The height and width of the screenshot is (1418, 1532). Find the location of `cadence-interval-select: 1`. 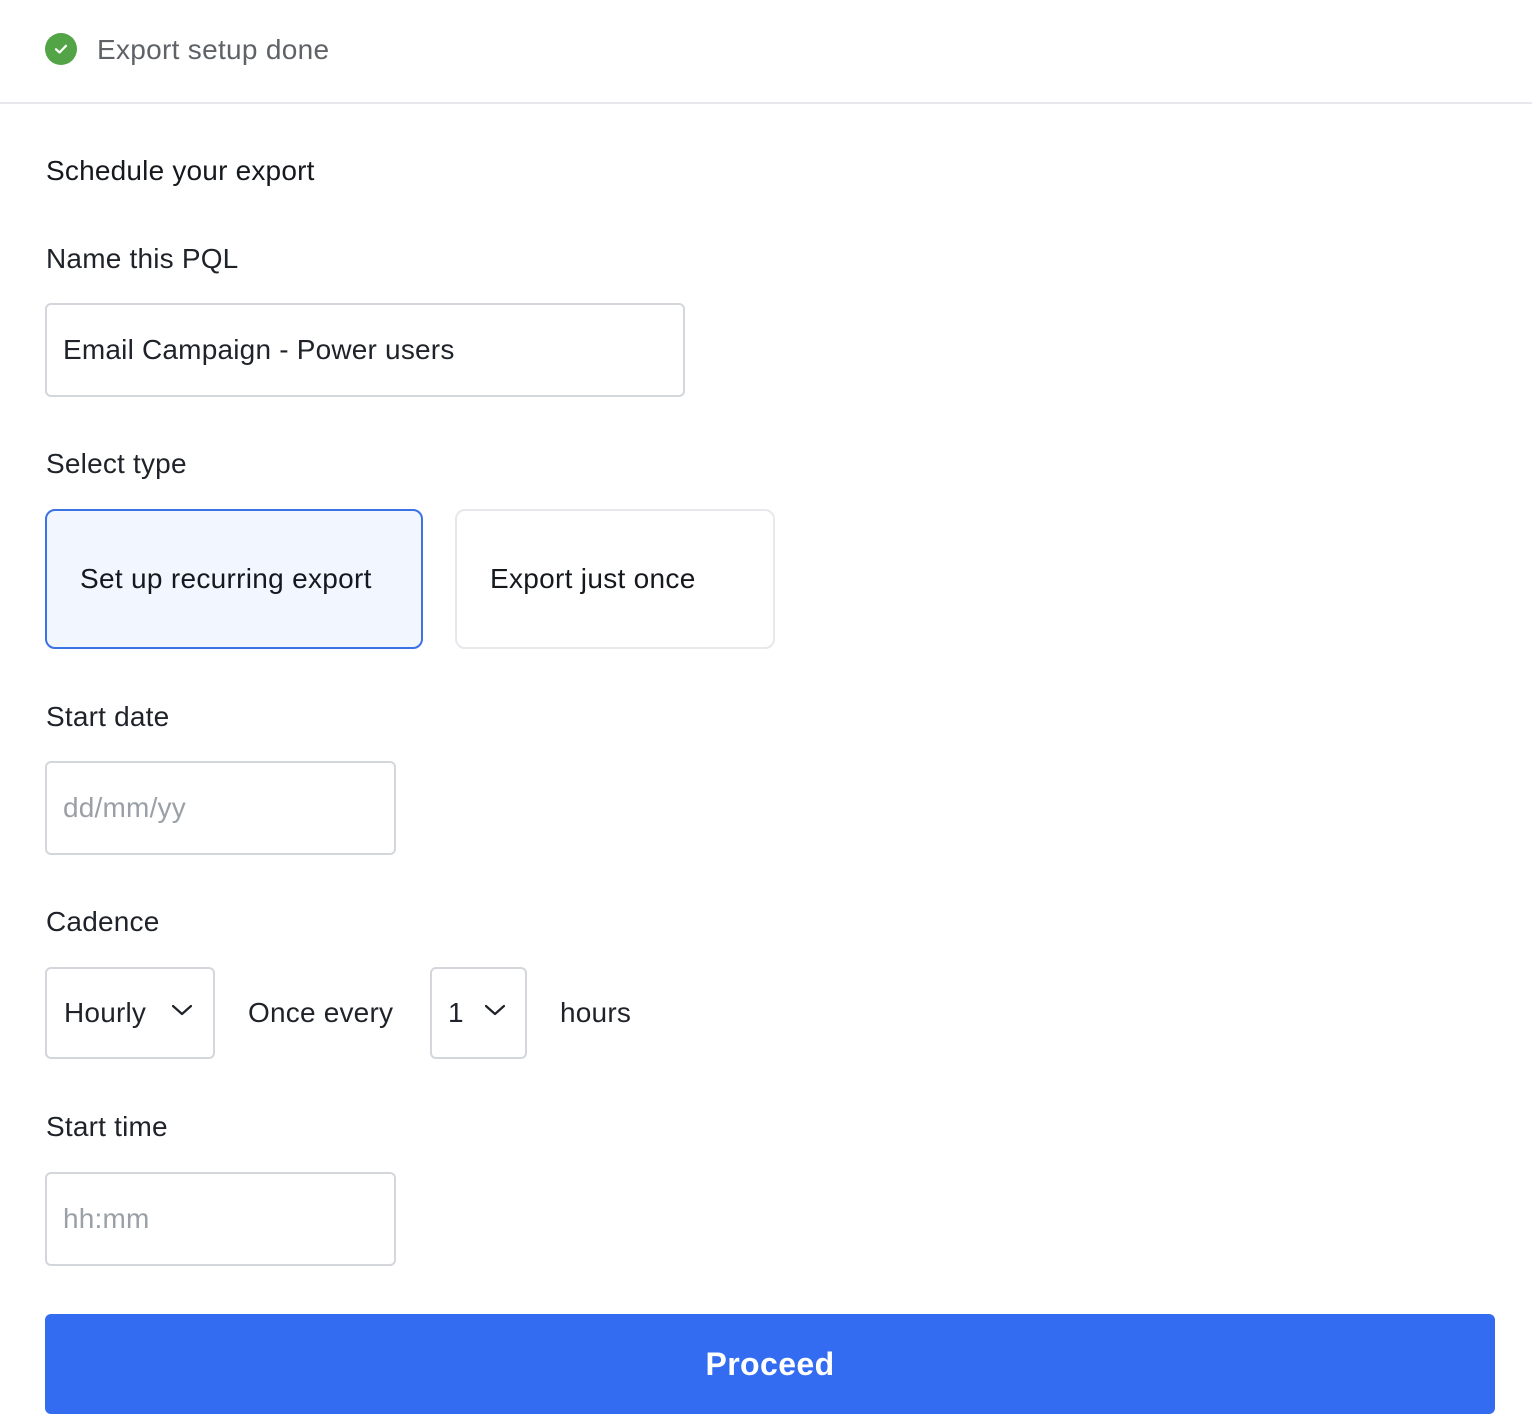

cadence-interval-select: 1 is located at coordinates (478, 1013).